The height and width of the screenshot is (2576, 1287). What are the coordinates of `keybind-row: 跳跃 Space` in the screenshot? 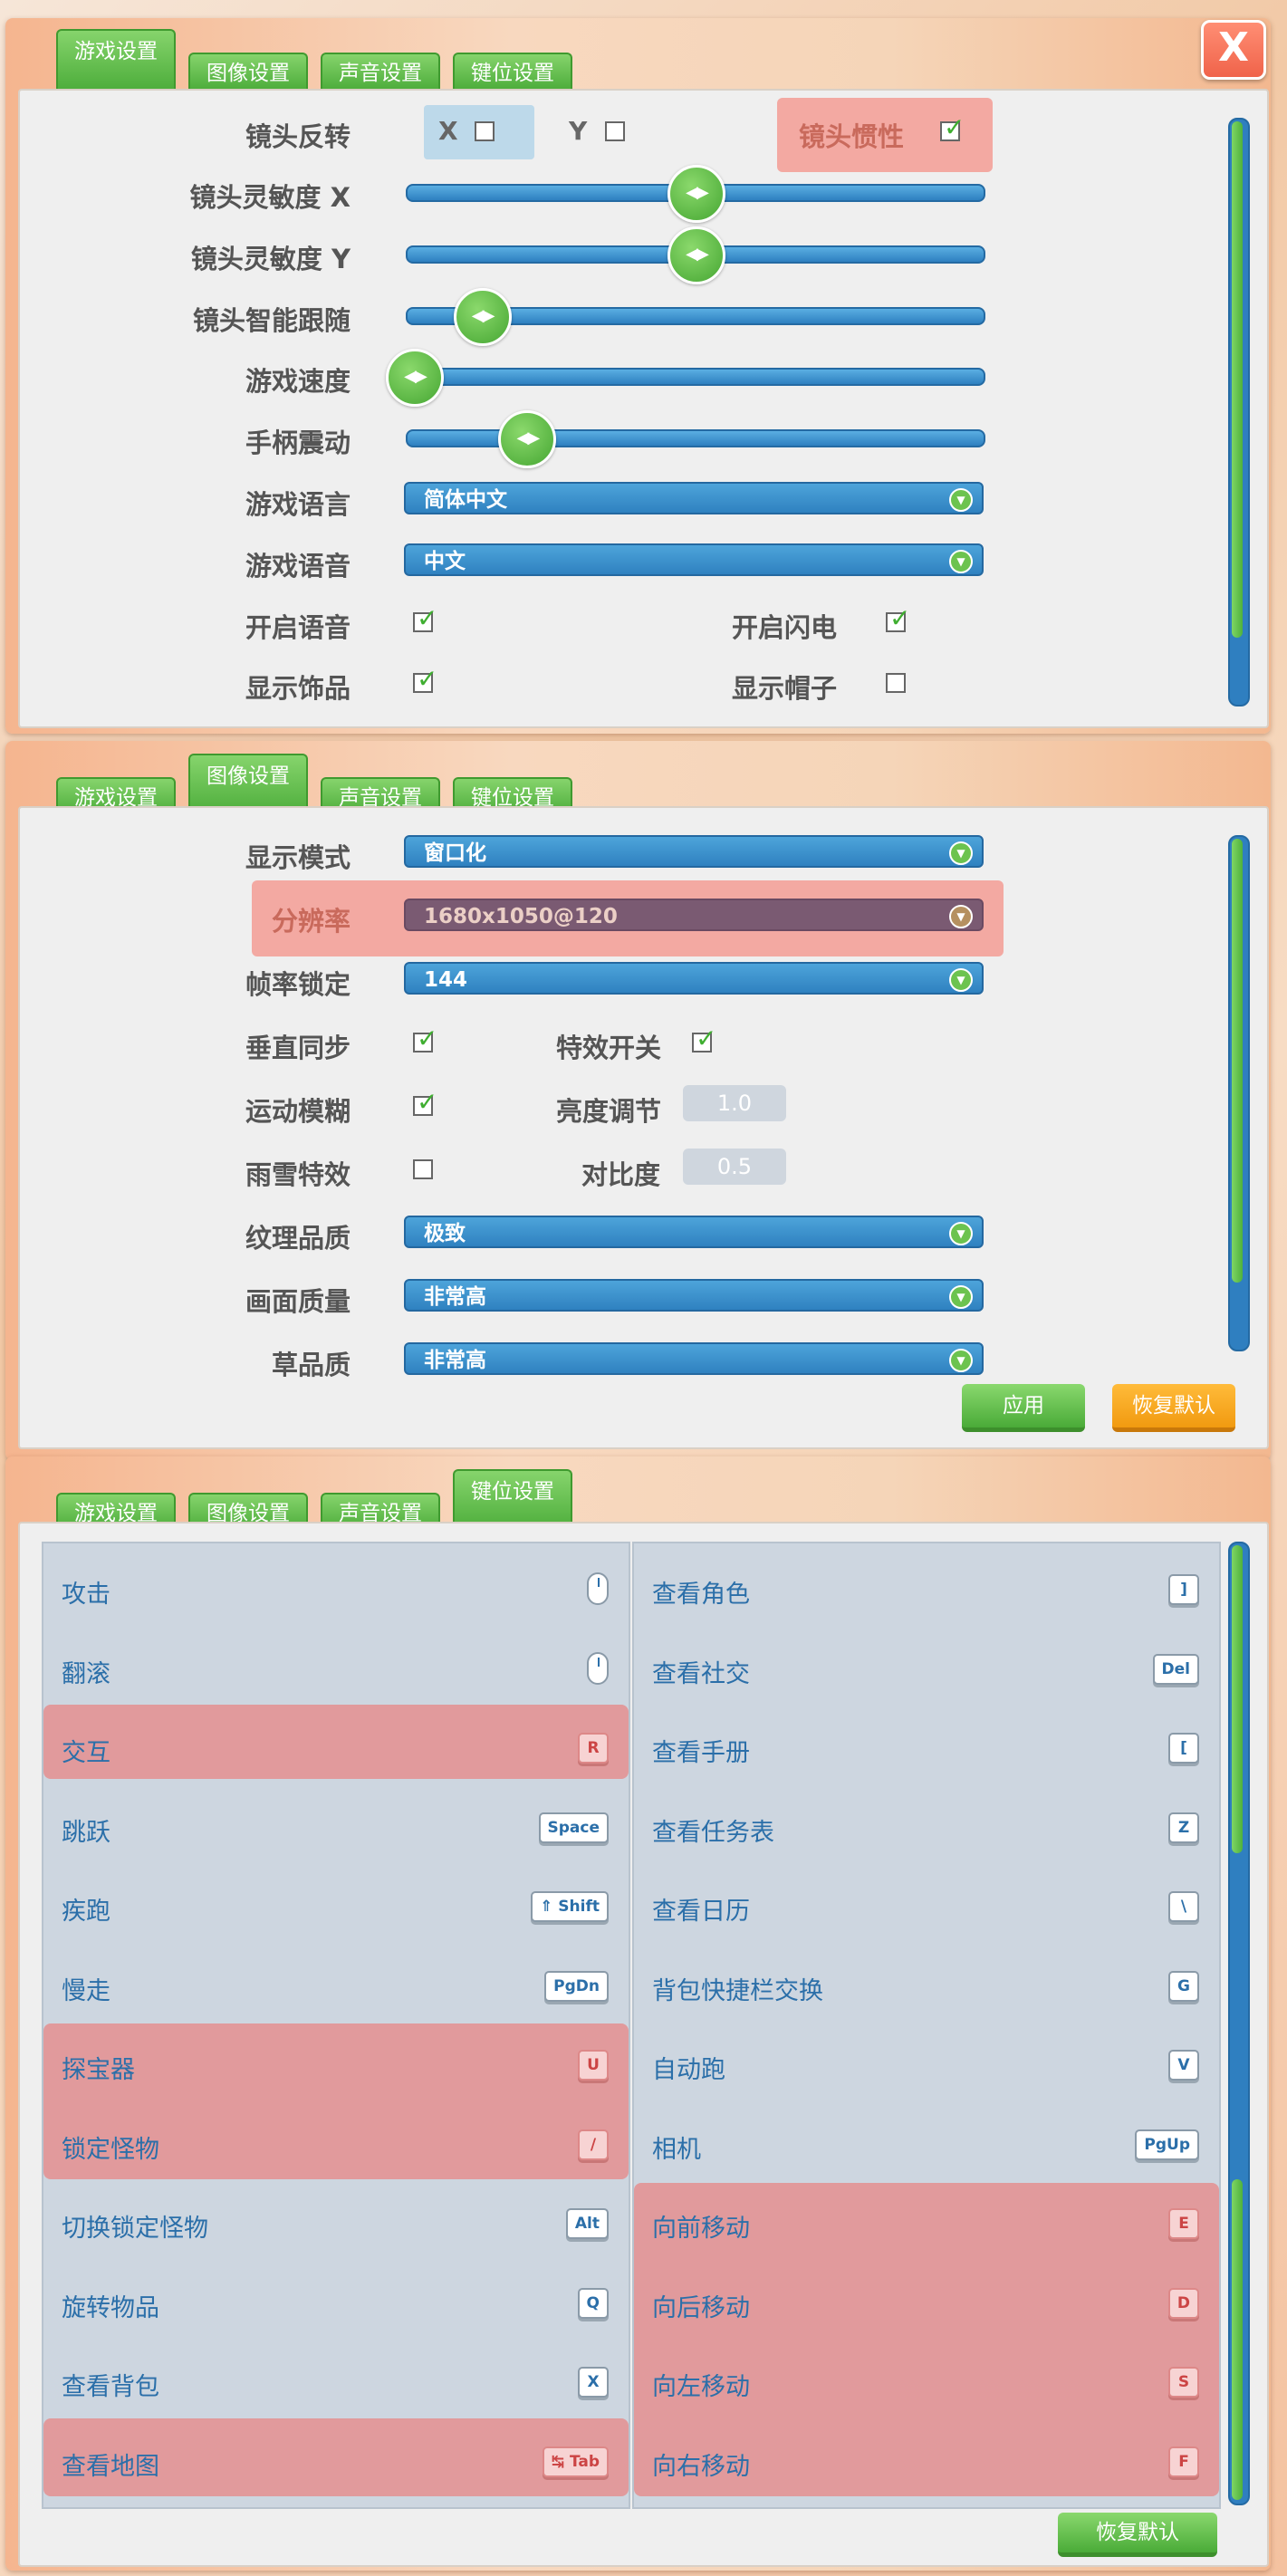 It's located at (336, 1826).